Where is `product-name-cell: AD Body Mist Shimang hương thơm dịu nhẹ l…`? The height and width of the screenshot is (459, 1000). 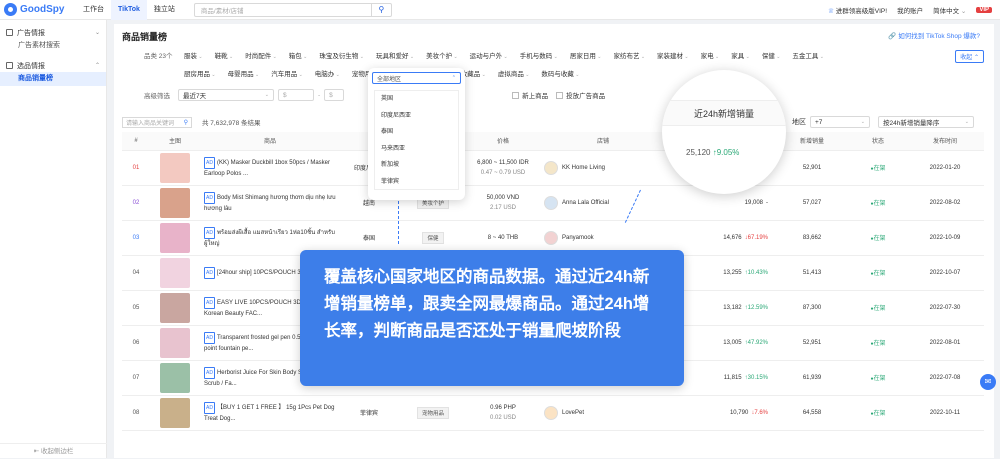 product-name-cell: AD Body Mist Shimang hương thơm dịu nhẹ l… is located at coordinates (270, 203).